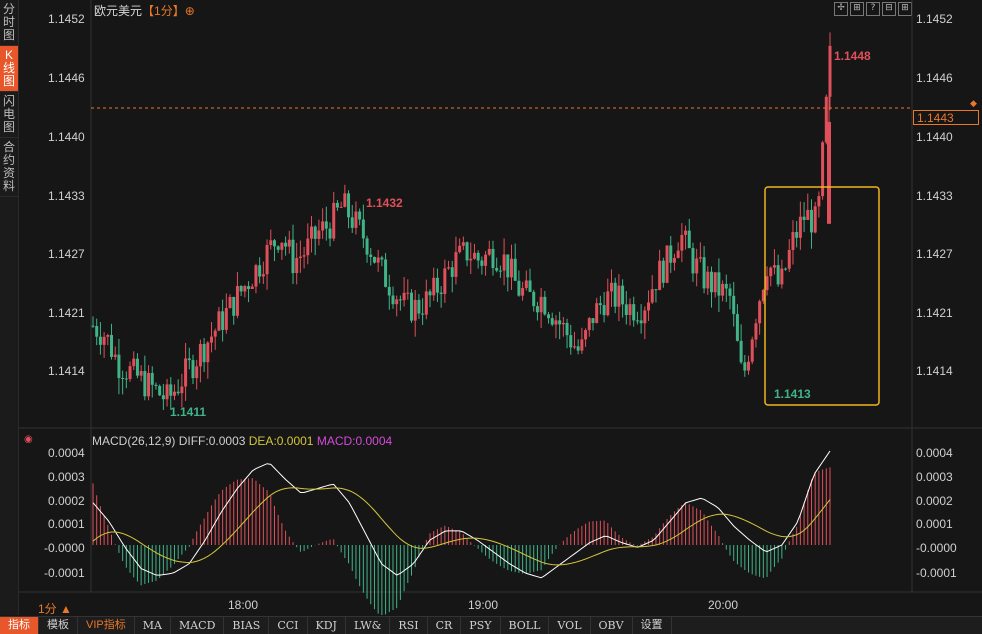  What do you see at coordinates (481, 625) in the screenshot?
I see `indicator-psy: PSY` at bounding box center [481, 625].